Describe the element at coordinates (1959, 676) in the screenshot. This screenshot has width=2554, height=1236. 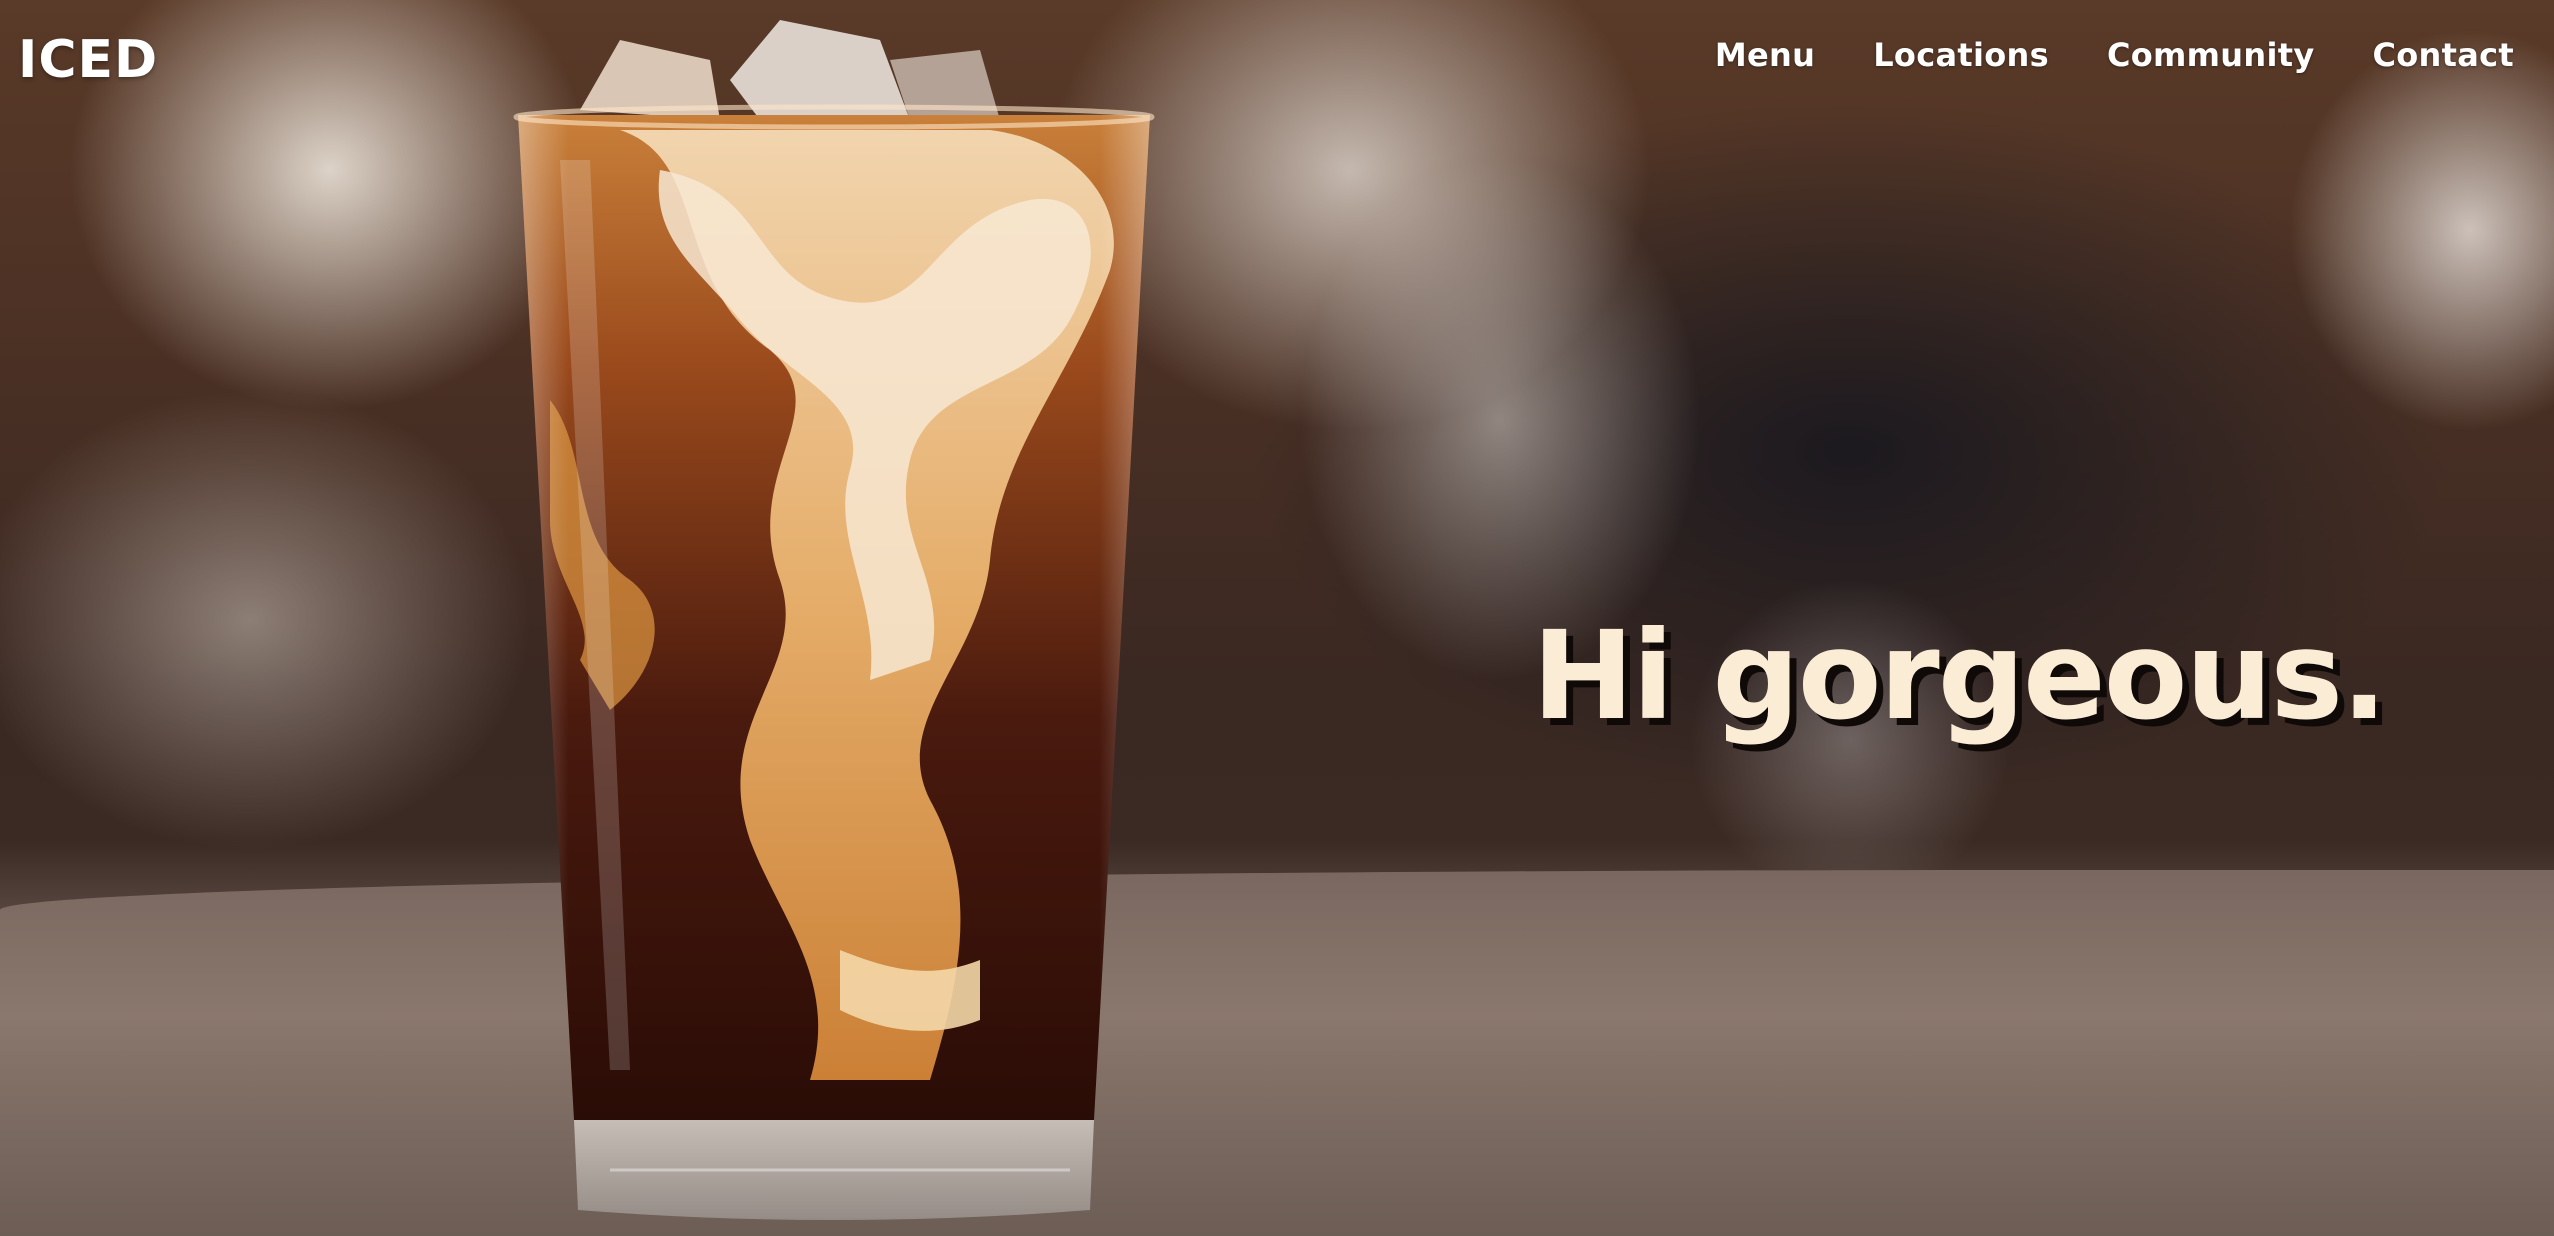
I see `hero-headline: Hi gorgeous.` at that location.